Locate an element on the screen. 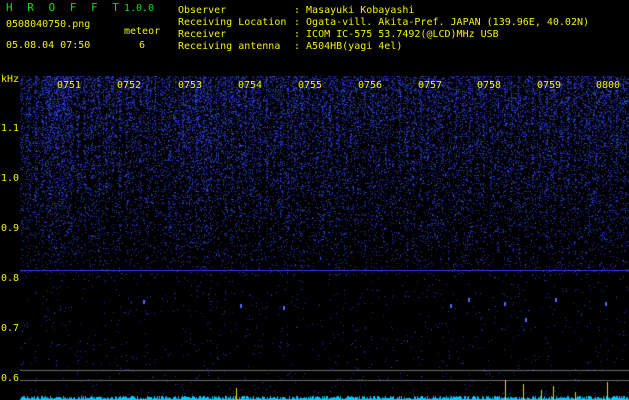 Image resolution: width=629 pixels, height=400 pixels. filename: 0508040750.png is located at coordinates (48, 24).